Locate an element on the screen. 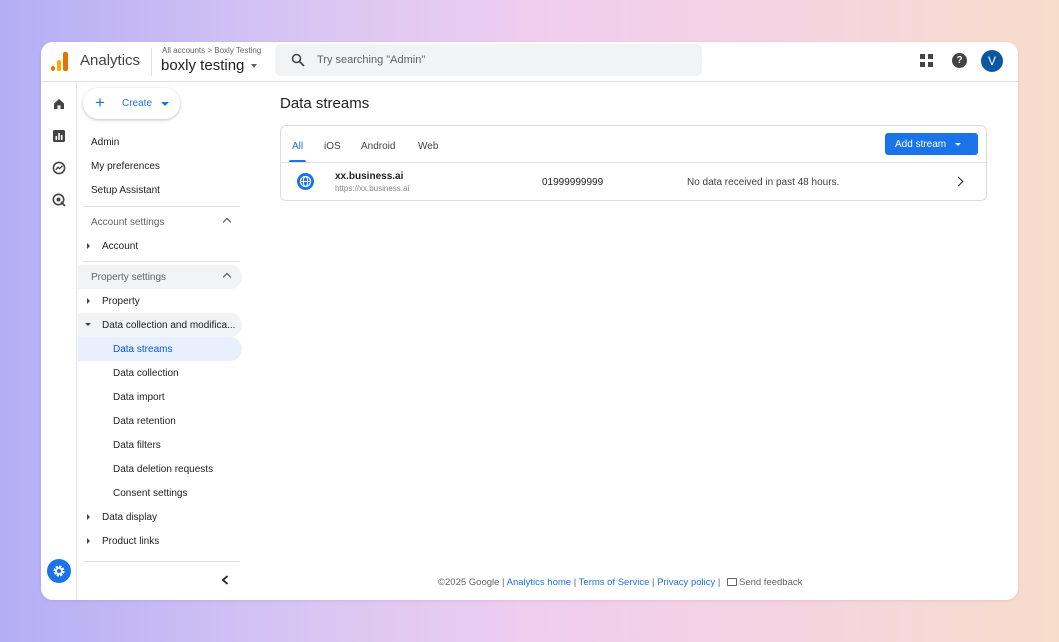 The width and height of the screenshot is (1059, 642). advertising-icon is located at coordinates (59, 200).